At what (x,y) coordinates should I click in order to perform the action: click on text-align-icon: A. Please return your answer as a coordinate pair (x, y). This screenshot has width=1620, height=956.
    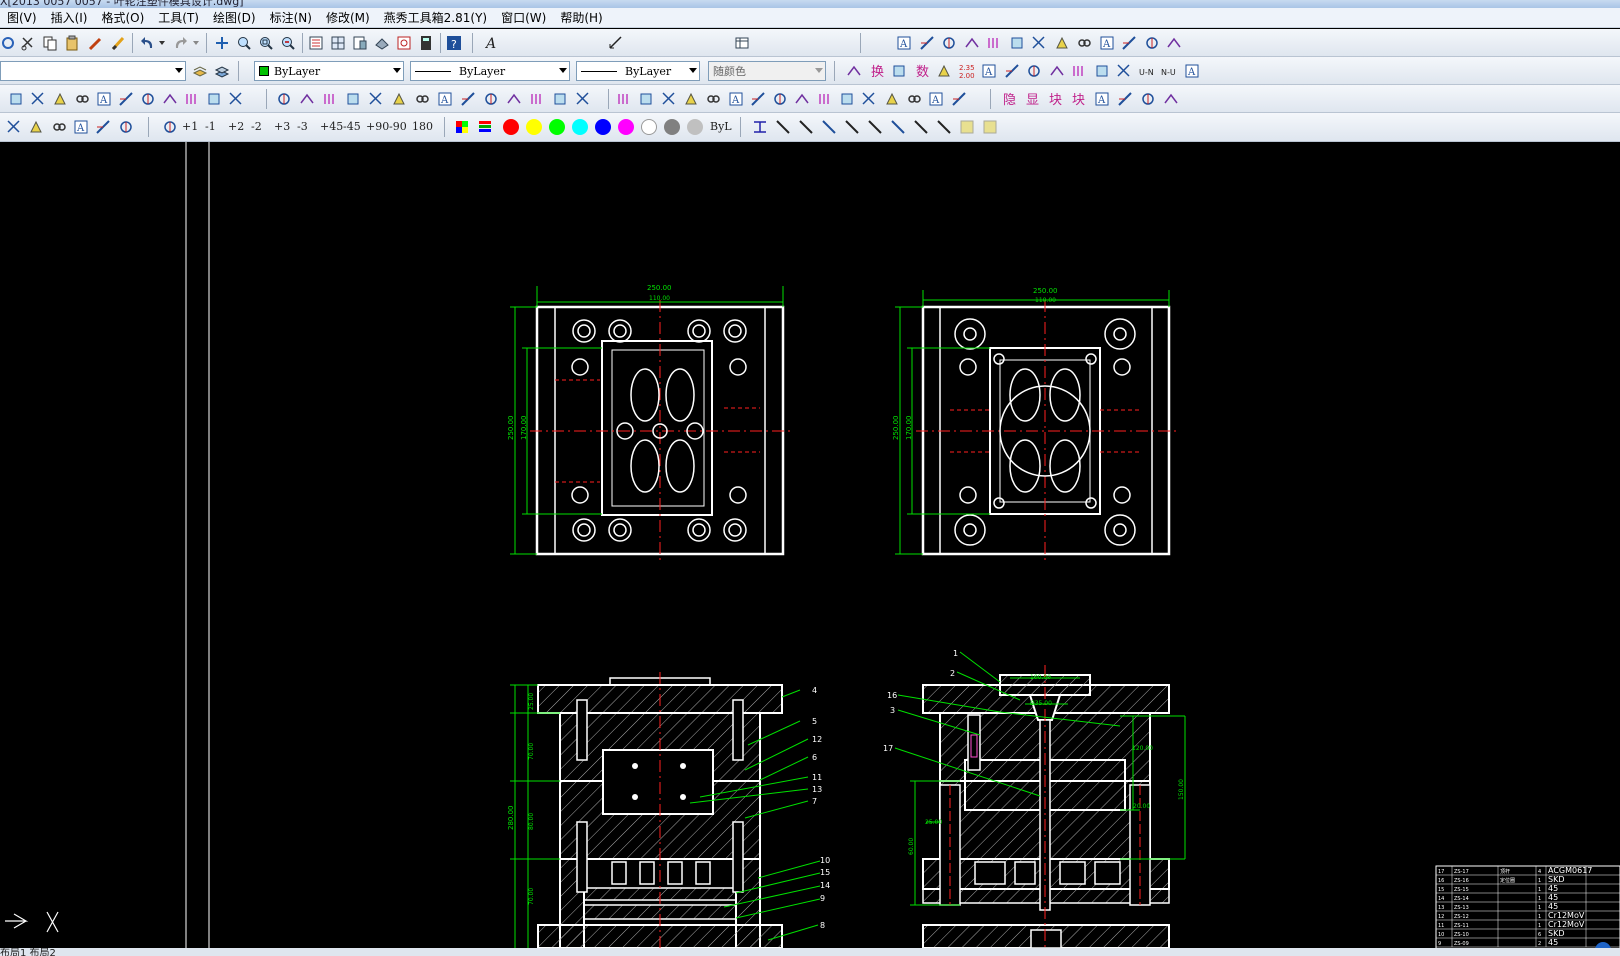
    Looking at the image, I should click on (904, 43).